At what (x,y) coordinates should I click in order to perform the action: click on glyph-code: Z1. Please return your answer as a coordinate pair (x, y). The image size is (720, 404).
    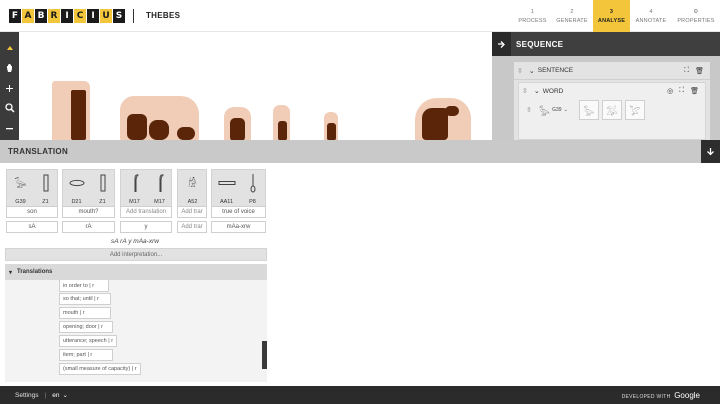
    Looking at the image, I should click on (45, 202).